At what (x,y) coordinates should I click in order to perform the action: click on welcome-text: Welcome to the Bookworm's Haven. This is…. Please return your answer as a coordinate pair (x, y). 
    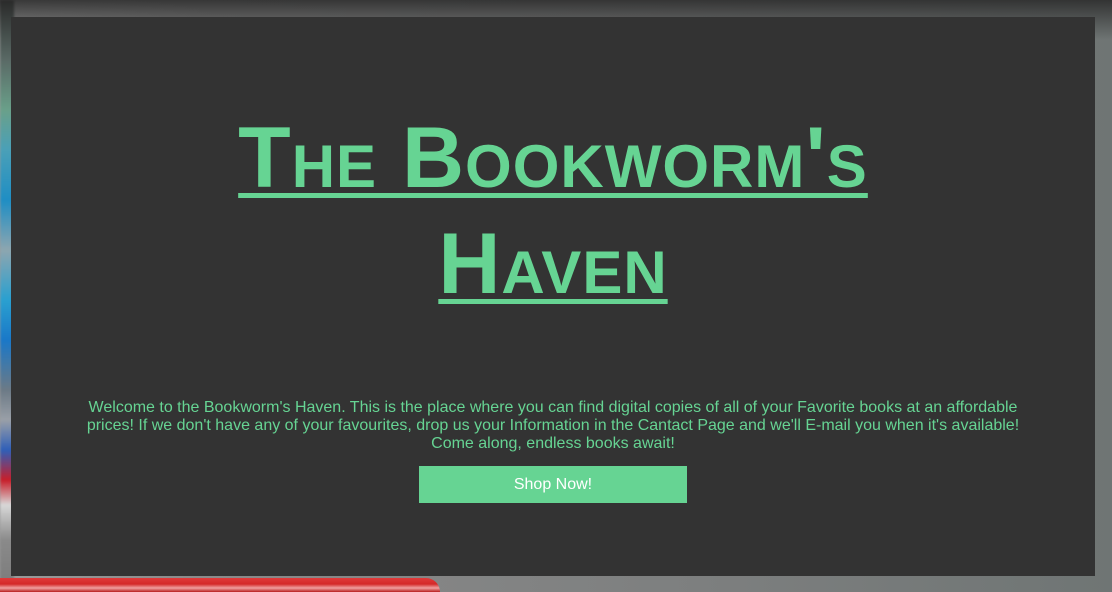
    Looking at the image, I should click on (553, 425).